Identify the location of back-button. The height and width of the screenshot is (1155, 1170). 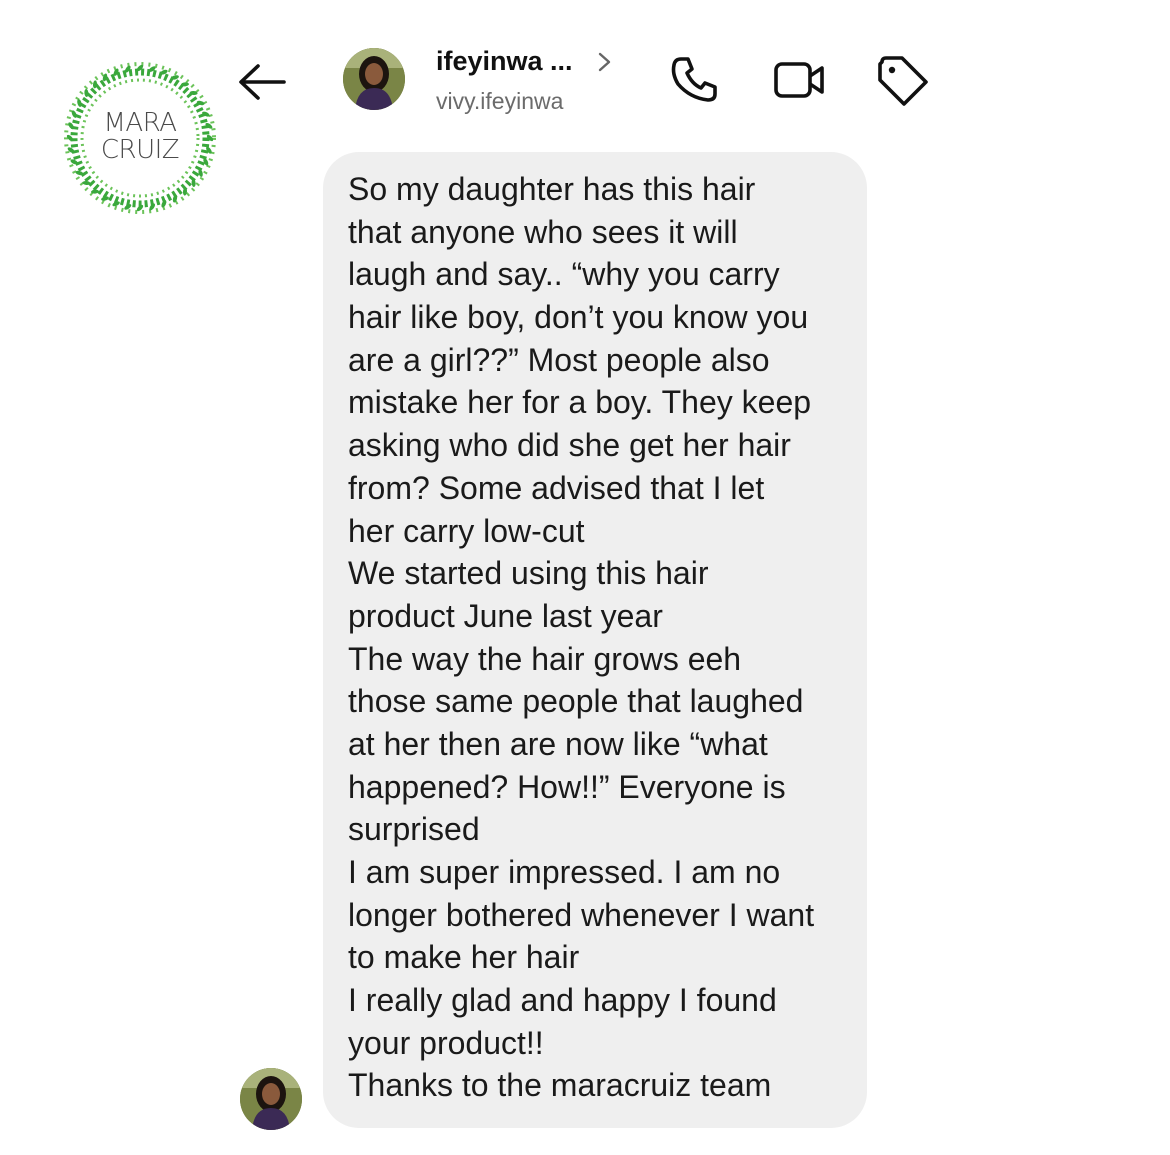
(262, 82).